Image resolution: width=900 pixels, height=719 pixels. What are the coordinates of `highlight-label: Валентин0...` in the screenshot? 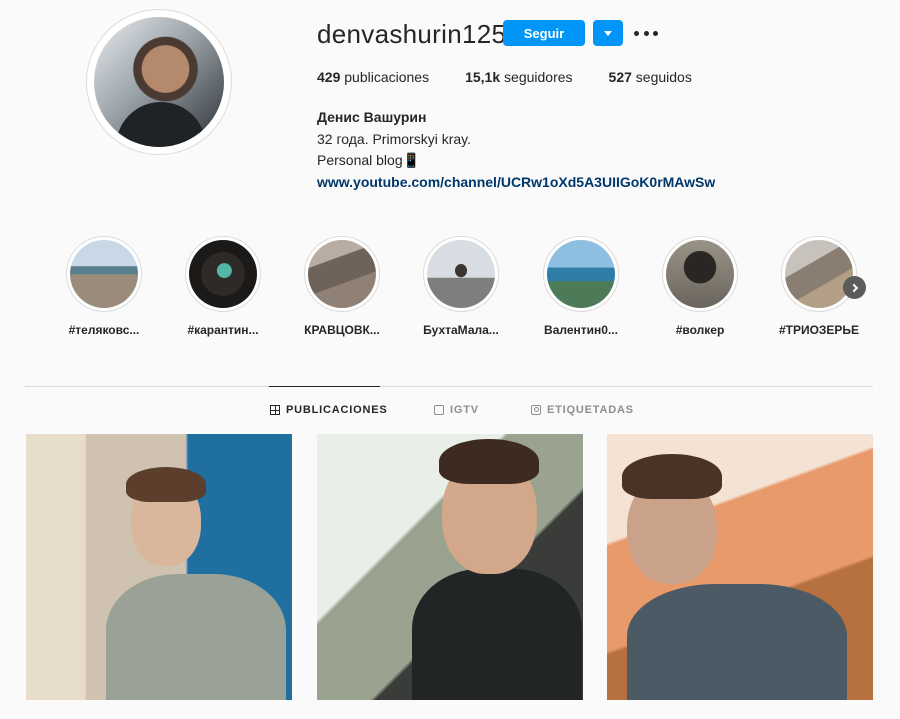 It's located at (581, 330).